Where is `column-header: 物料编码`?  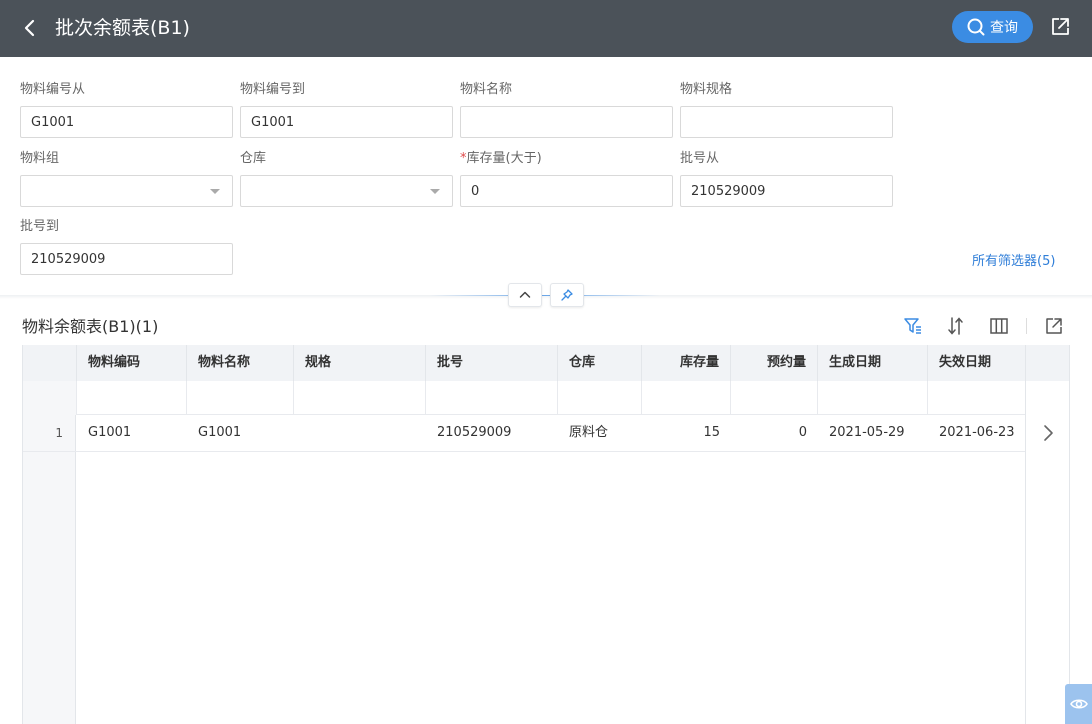 column-header: 物料编码 is located at coordinates (132, 363).